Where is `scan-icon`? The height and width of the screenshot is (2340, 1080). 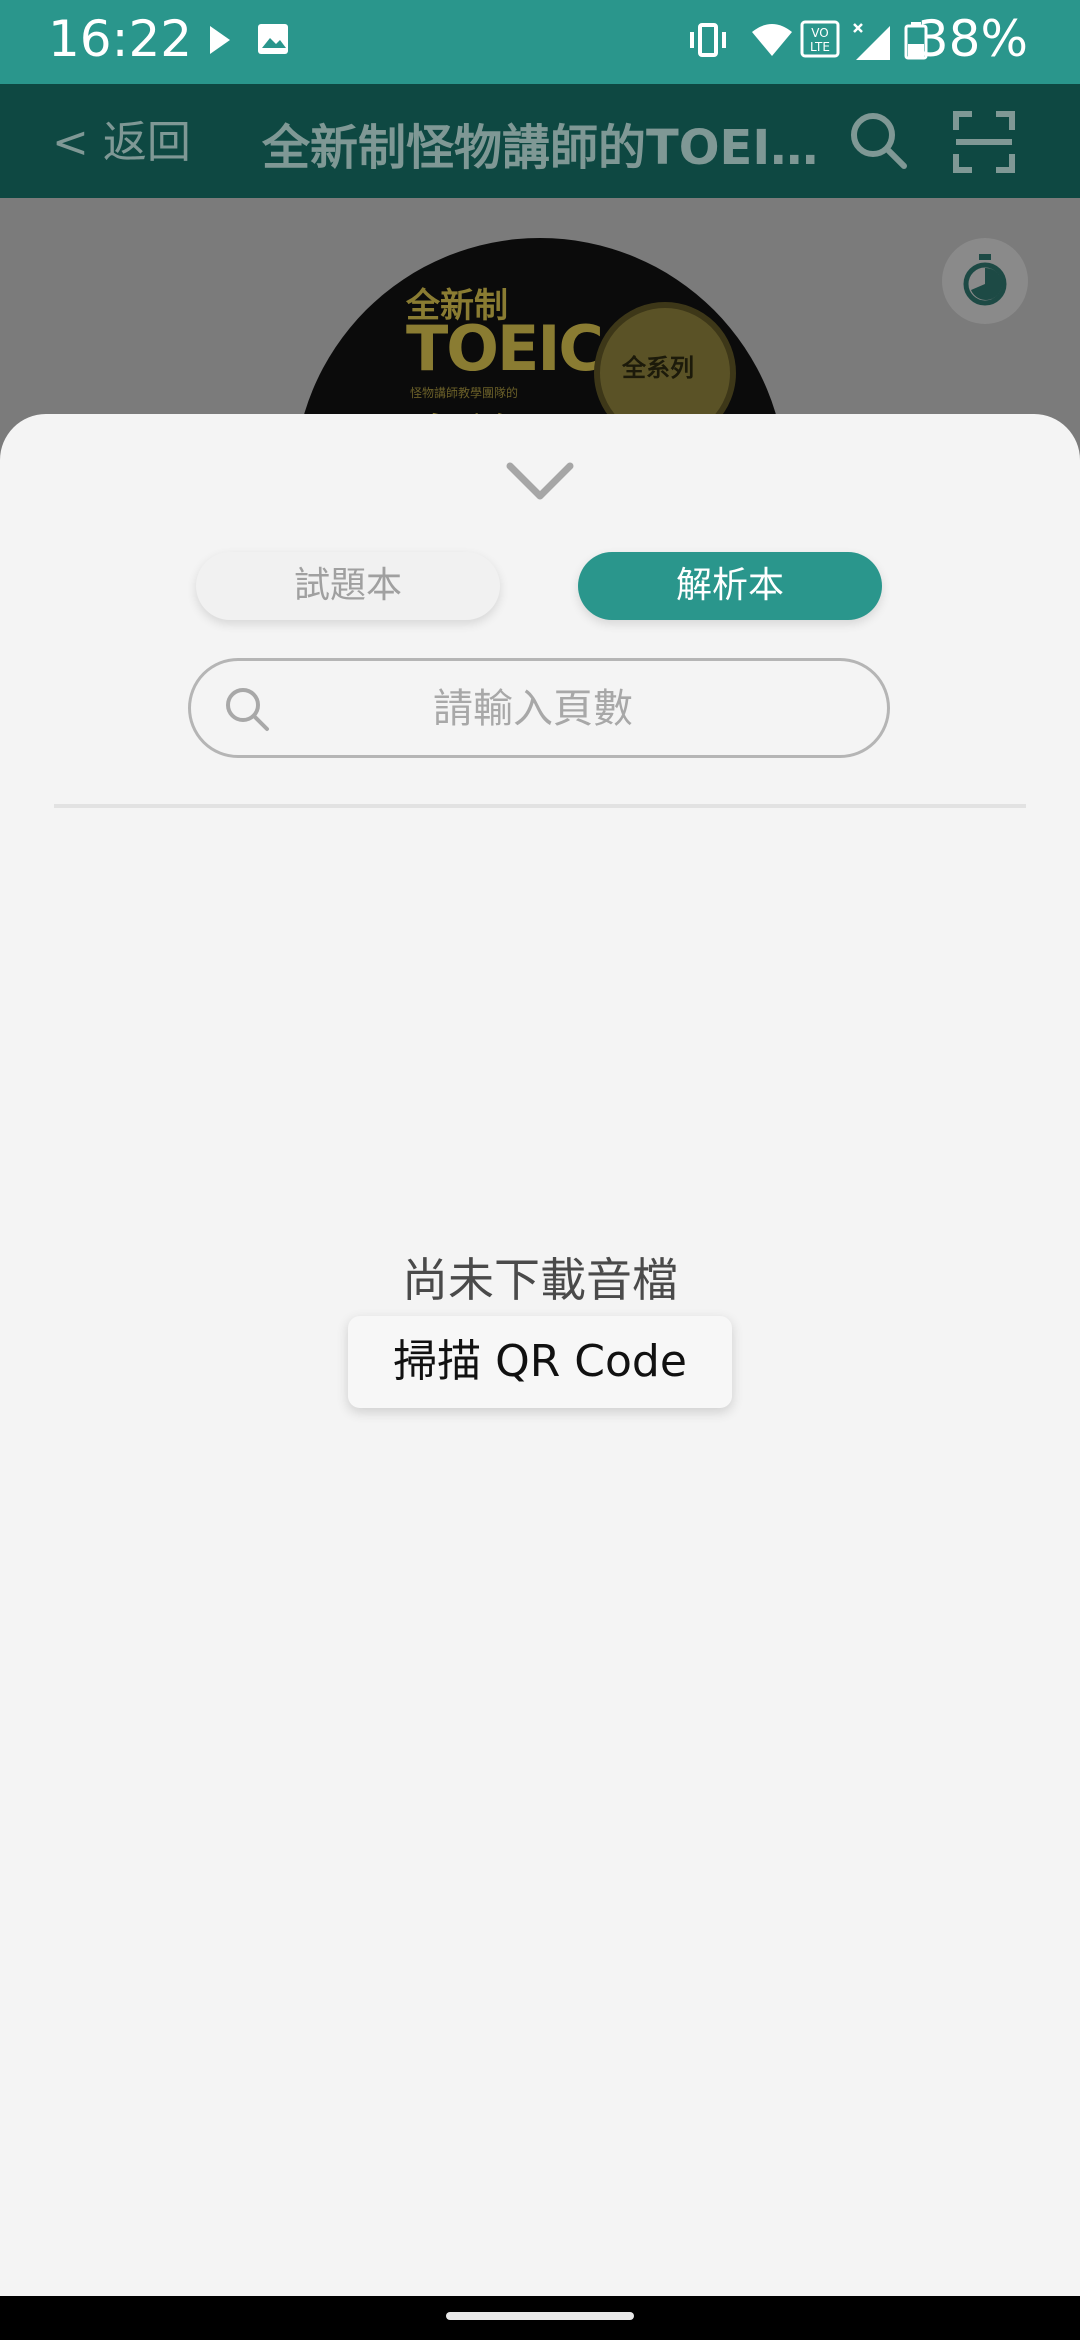 scan-icon is located at coordinates (984, 144).